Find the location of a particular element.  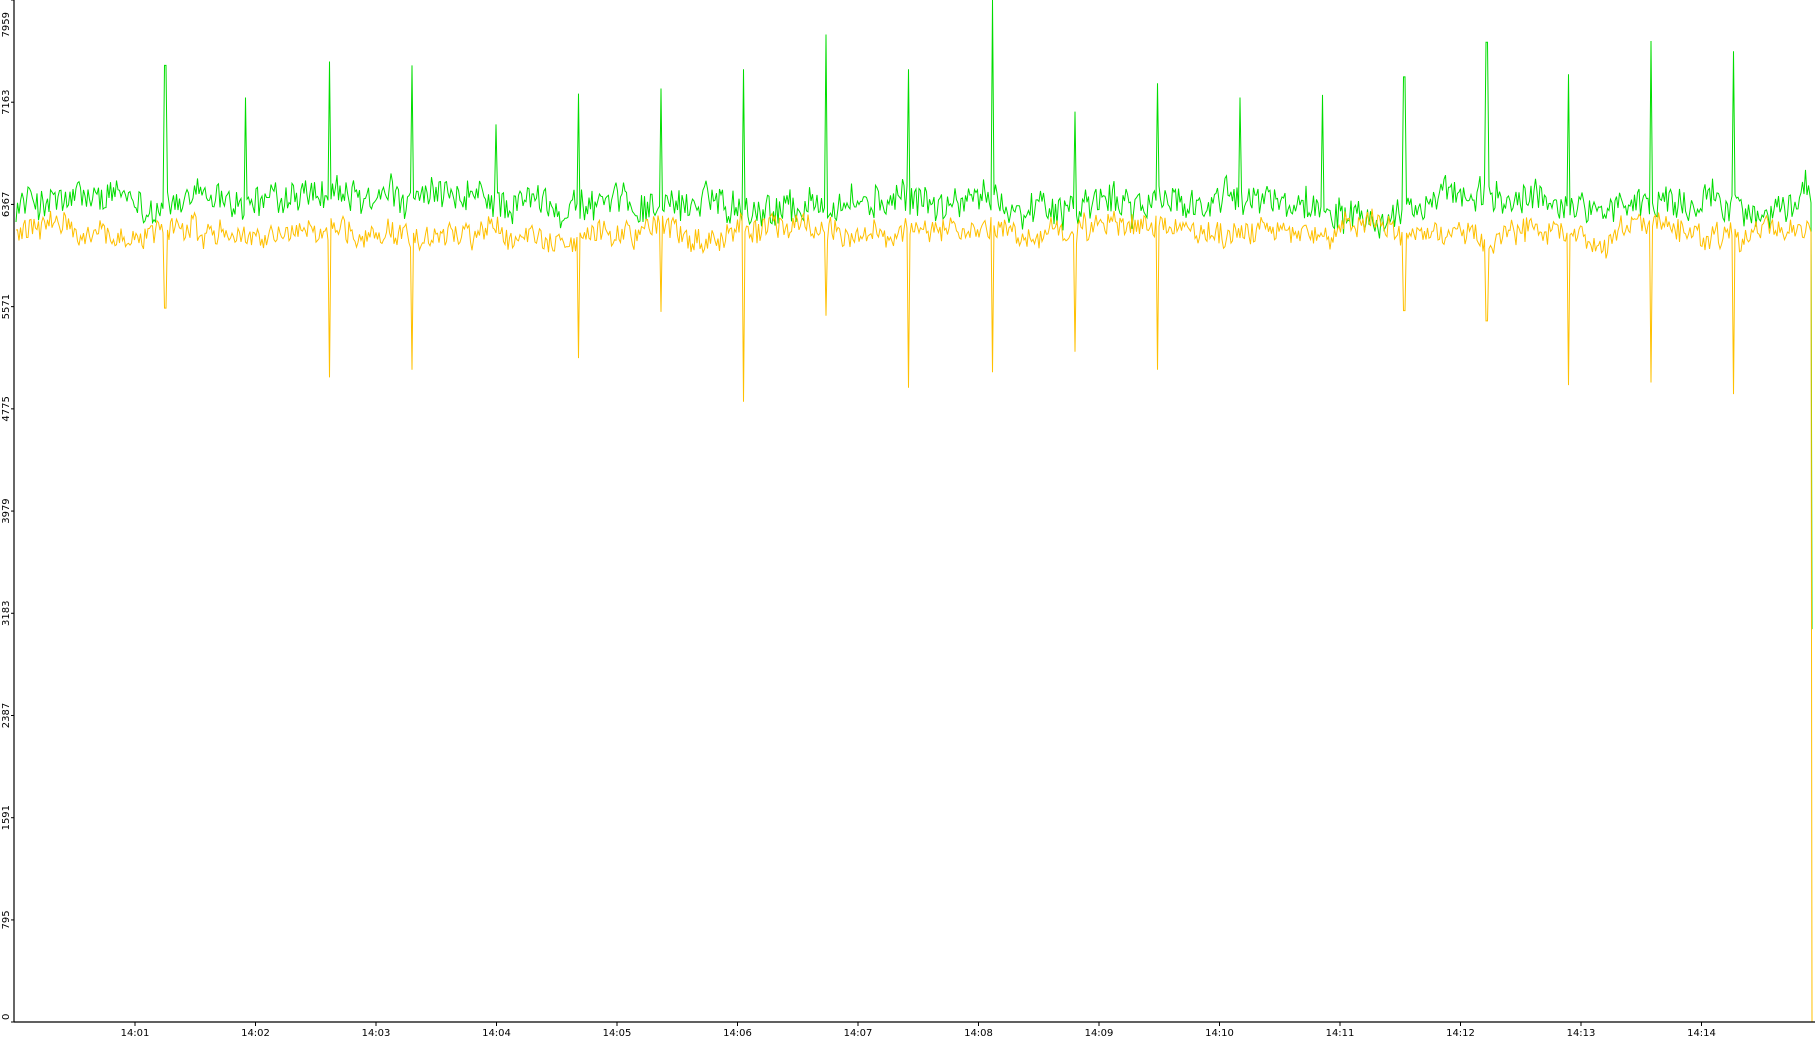

x-tick-label: 14:11 is located at coordinates (1340, 1033).